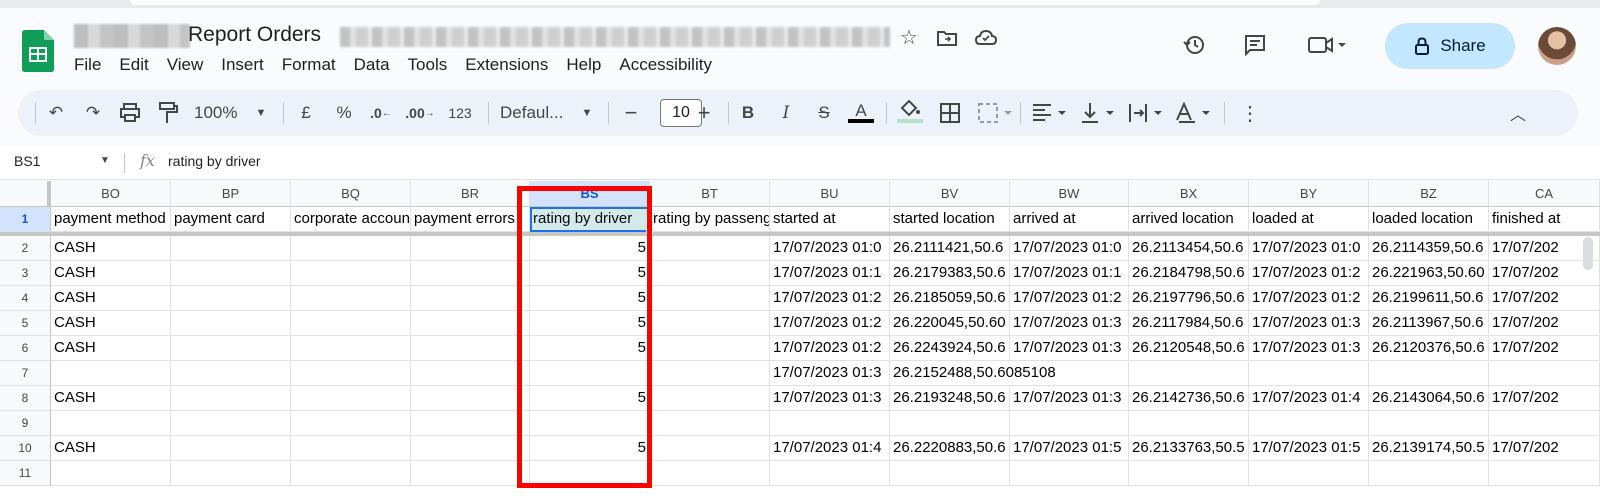 The width and height of the screenshot is (1600, 500). Describe the element at coordinates (351, 298) in the screenshot. I see `cell-bq4` at that location.